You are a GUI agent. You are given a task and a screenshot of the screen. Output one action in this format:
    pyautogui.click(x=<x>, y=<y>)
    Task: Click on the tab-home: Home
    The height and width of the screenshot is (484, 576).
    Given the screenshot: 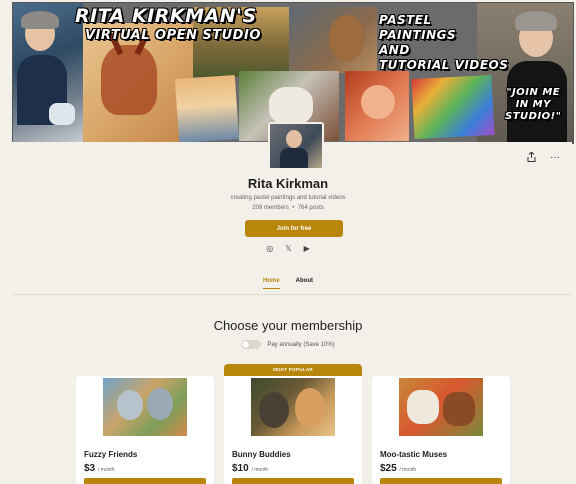 What is the action you would take?
    pyautogui.click(x=271, y=283)
    